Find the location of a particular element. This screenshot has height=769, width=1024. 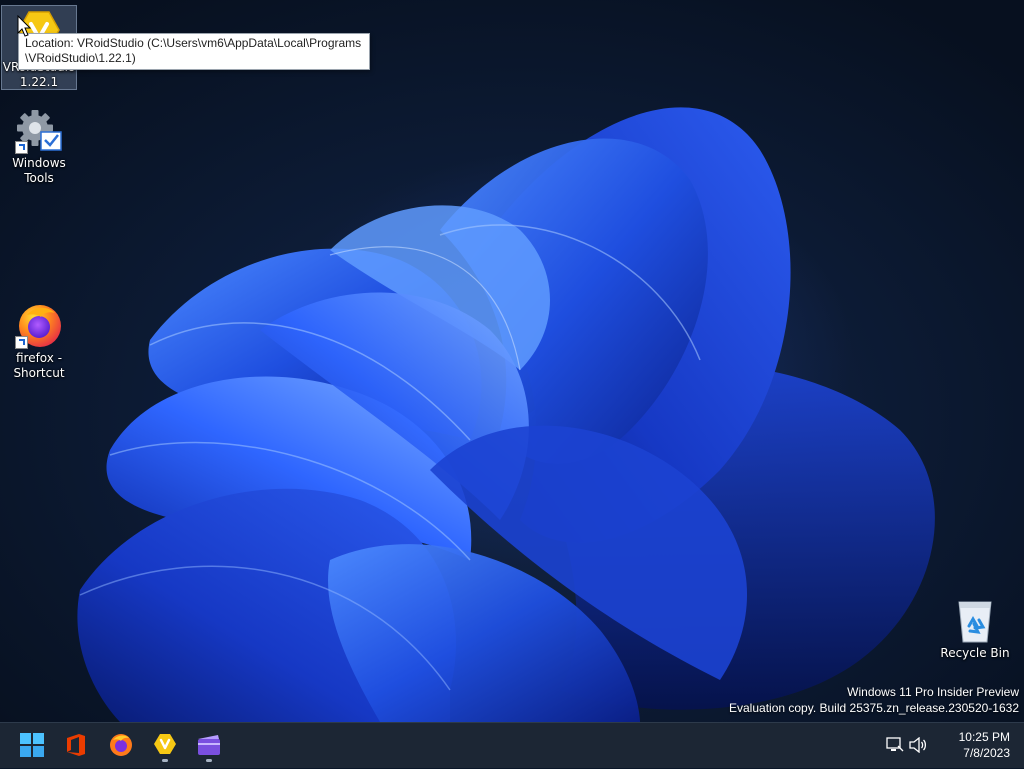

desktop-icon-label-line2: 1.22.1 is located at coordinates (39, 82).